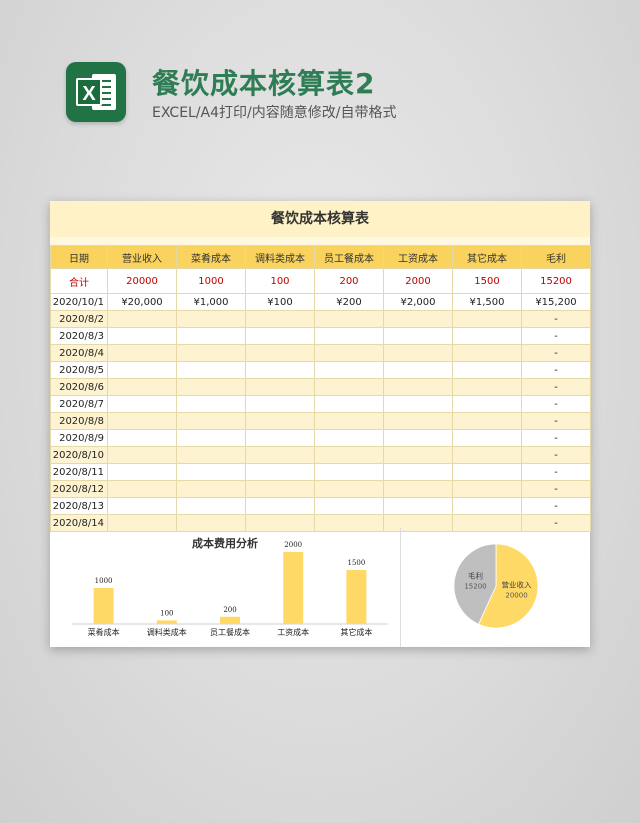 This screenshot has height=823, width=640. I want to click on table-row-cell: 2020/8/11, so click(79, 472).